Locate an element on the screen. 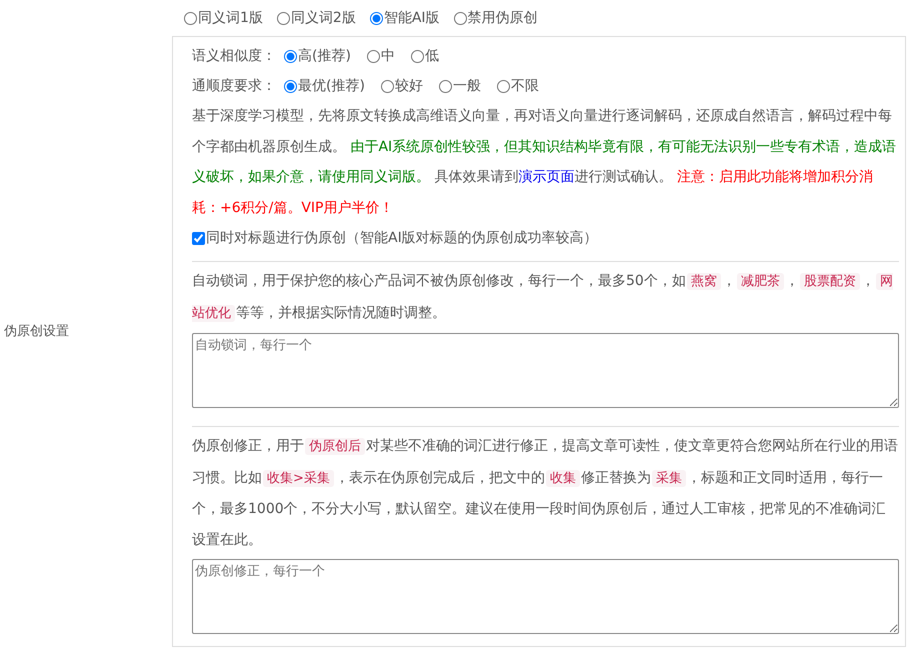  option-label: 同义词2版 is located at coordinates (323, 18).